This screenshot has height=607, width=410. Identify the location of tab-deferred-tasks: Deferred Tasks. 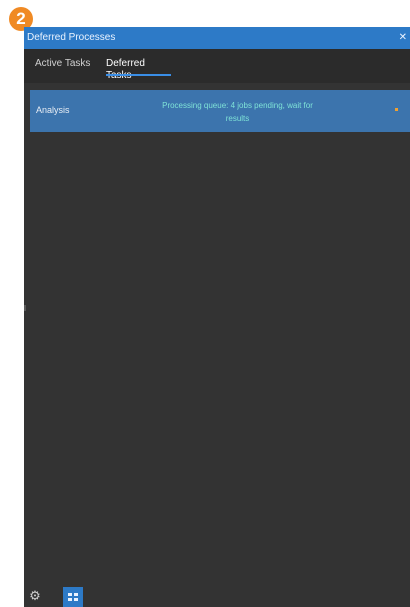
(138, 69).